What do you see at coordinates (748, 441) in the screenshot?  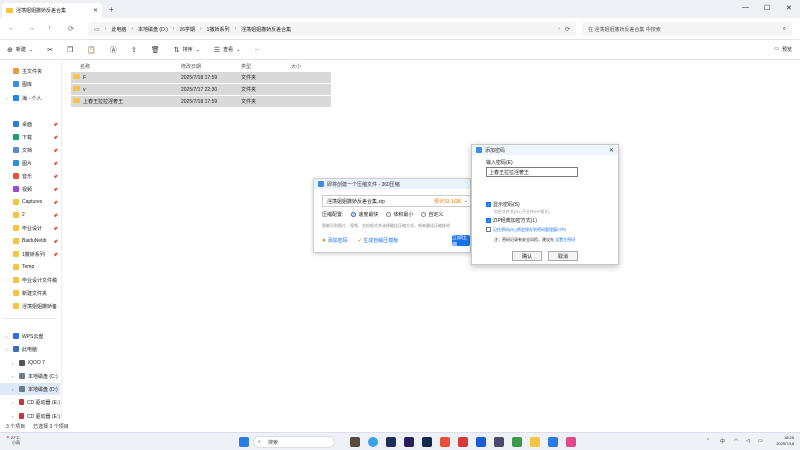 I see `volume-icon: ◁` at bounding box center [748, 441].